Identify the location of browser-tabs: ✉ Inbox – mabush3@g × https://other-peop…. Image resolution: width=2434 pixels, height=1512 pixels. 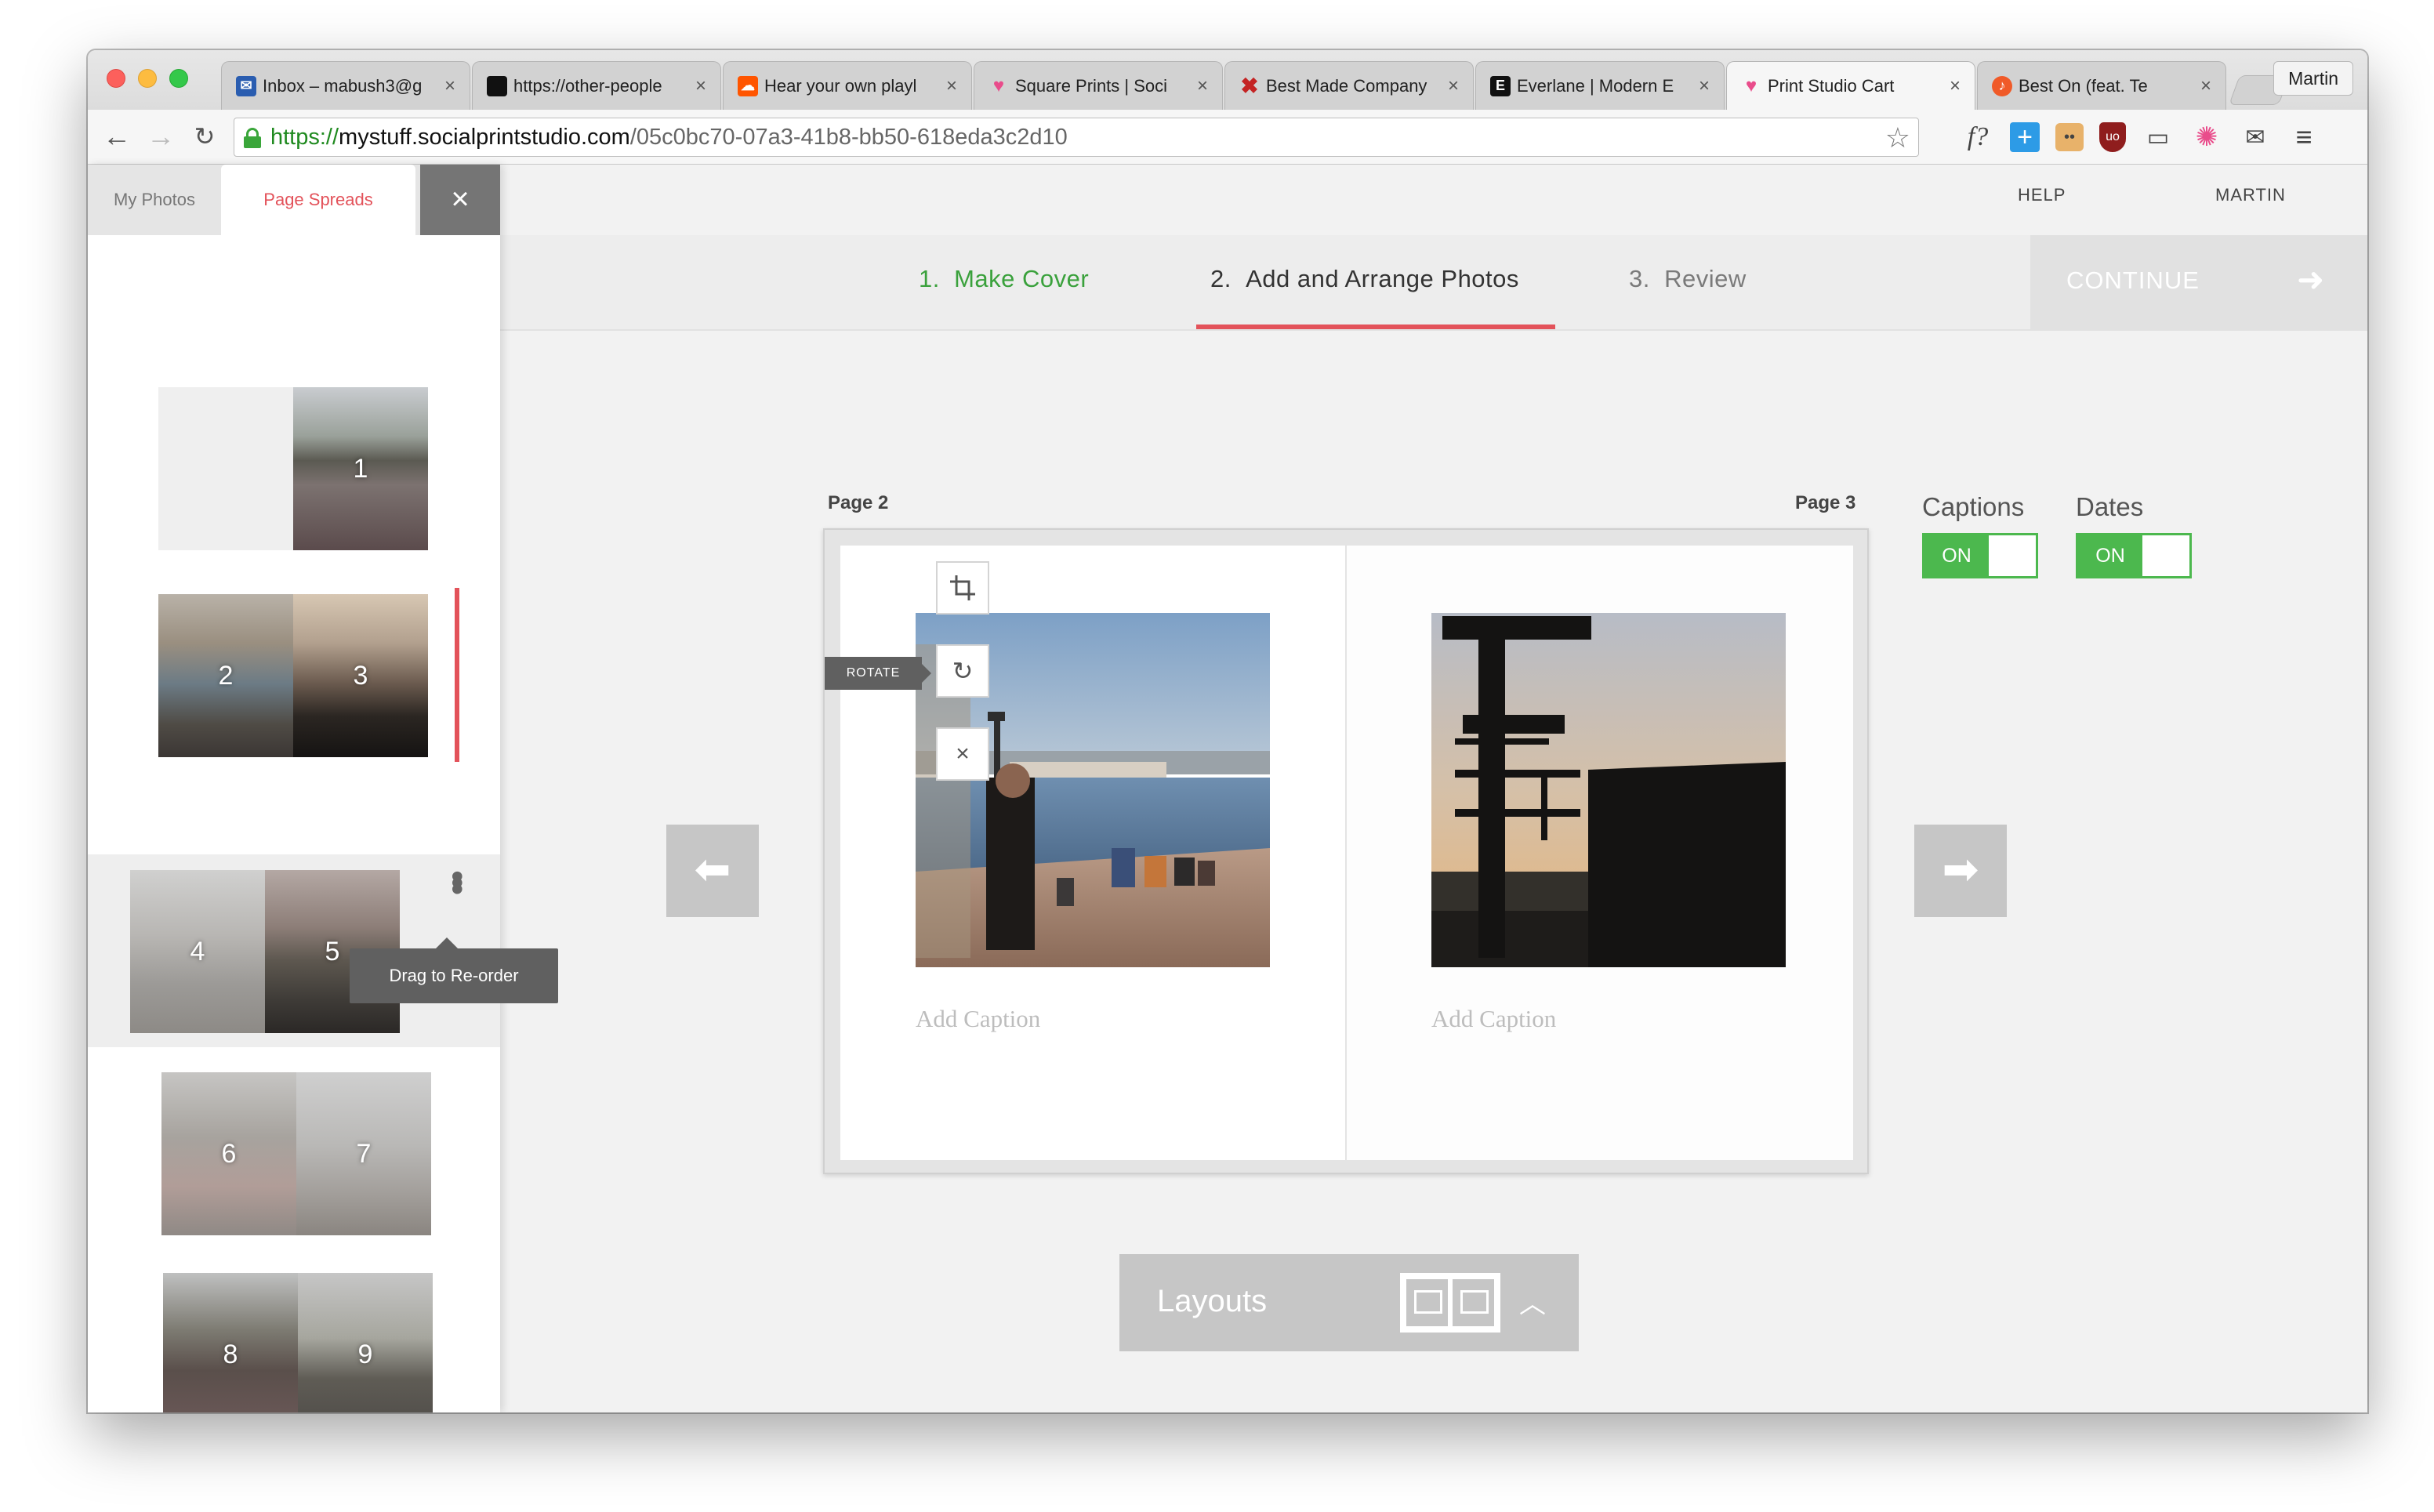
(1255, 85).